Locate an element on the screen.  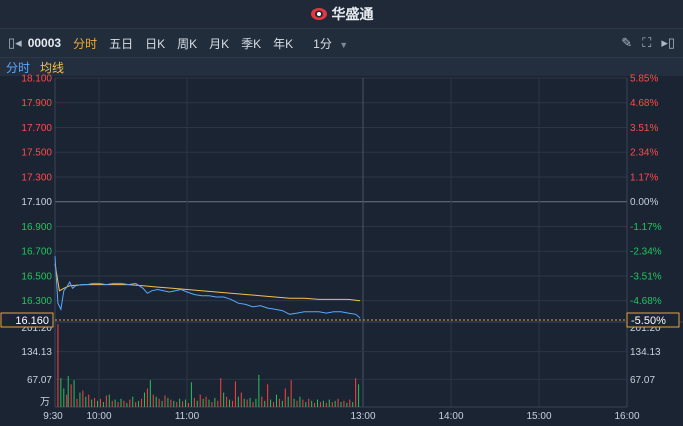
pct-tick: 0.00% is located at coordinates (644, 202).